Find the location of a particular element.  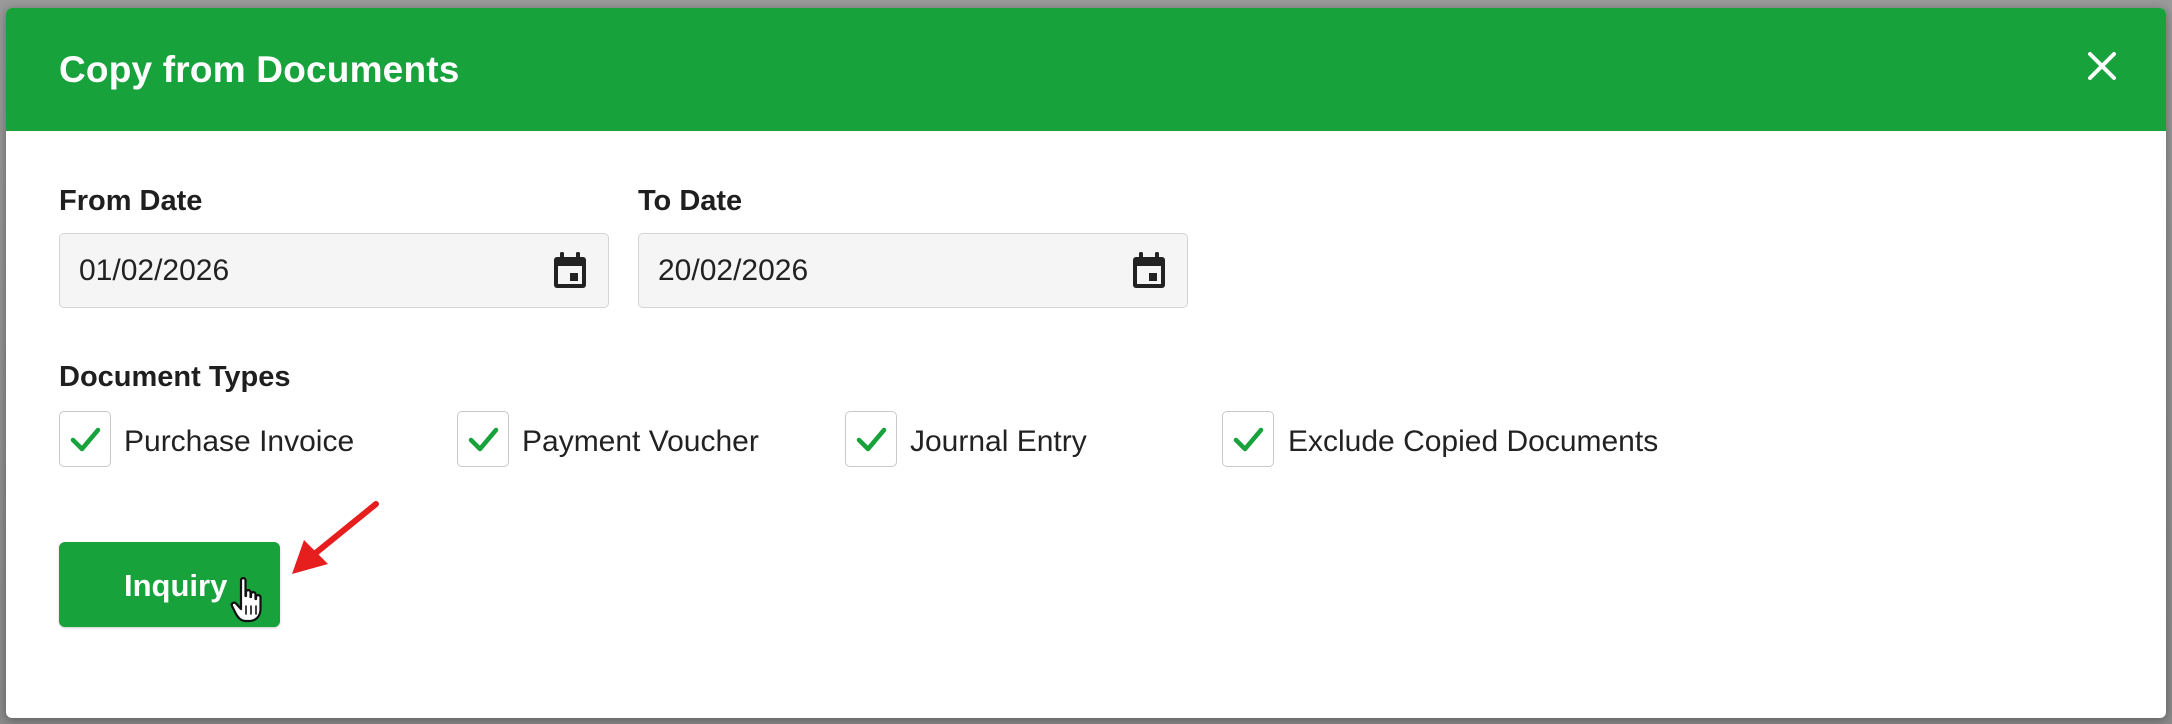

journal-entry-checkbox is located at coordinates (871, 439).